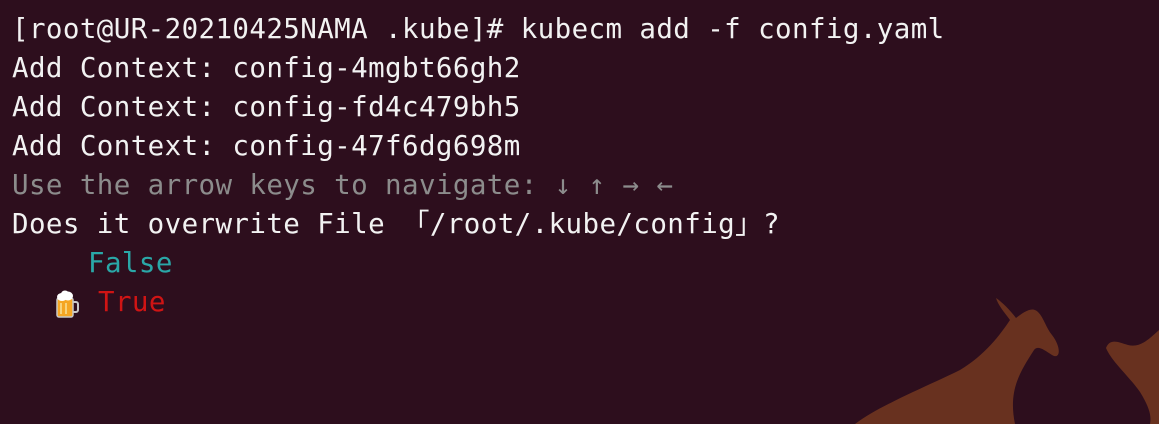  I want to click on beer-mug-icon, so click(67, 304).